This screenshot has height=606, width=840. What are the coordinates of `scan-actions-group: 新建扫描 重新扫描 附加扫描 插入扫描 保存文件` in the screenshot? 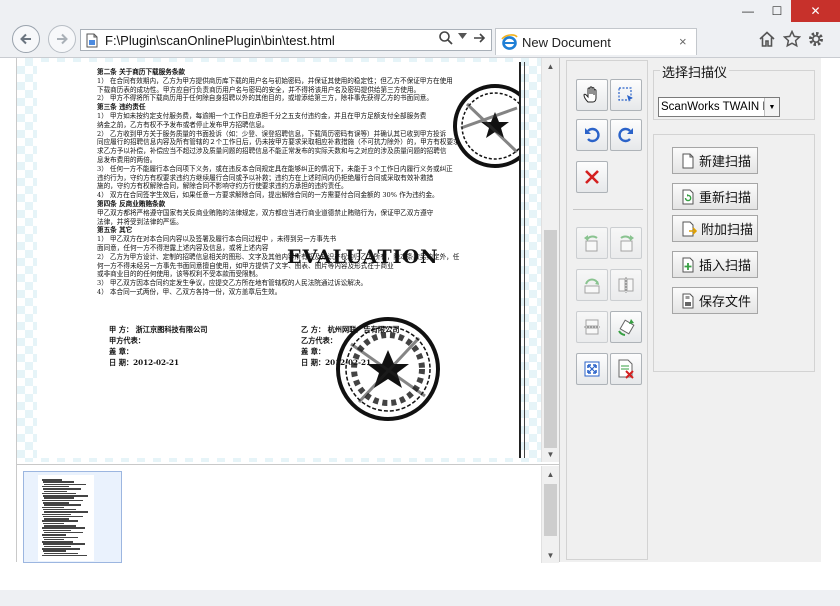 It's located at (734, 253).